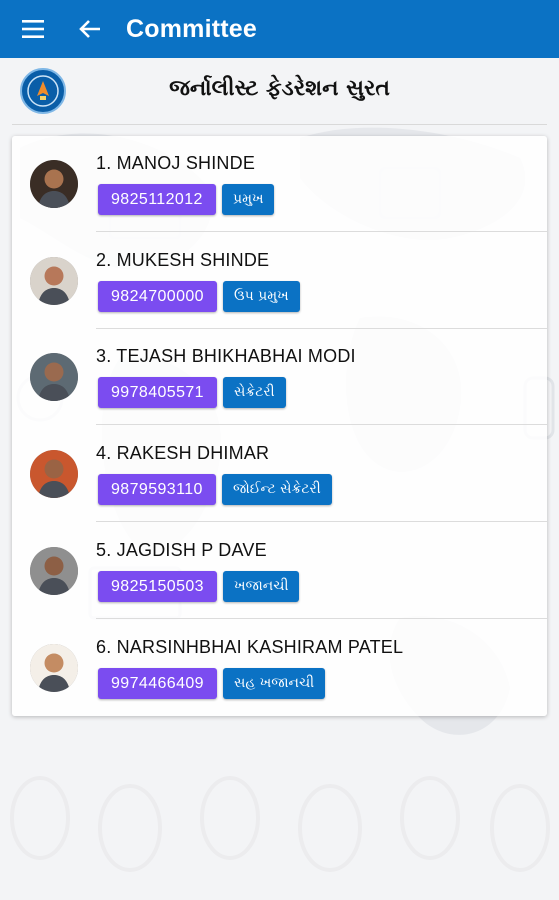 The width and height of the screenshot is (559, 900). What do you see at coordinates (279, 88) in the screenshot?
I see `organization-name: જર્નાલીસ્ટ ફેડરેશન સુરત` at bounding box center [279, 88].